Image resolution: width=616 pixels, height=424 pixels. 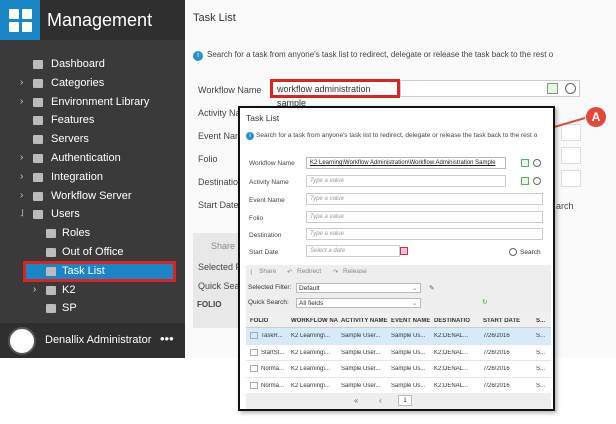 What do you see at coordinates (268, 302) in the screenshot?
I see `quick-search-label: Quick Search:` at bounding box center [268, 302].